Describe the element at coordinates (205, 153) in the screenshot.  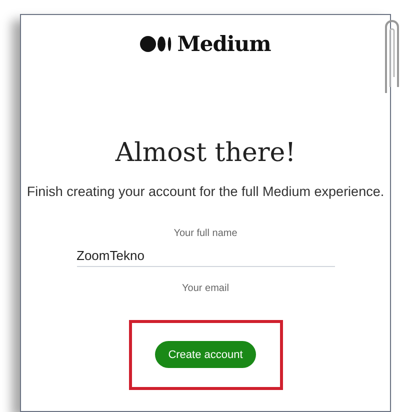
I see `heading: Almost there!` at that location.